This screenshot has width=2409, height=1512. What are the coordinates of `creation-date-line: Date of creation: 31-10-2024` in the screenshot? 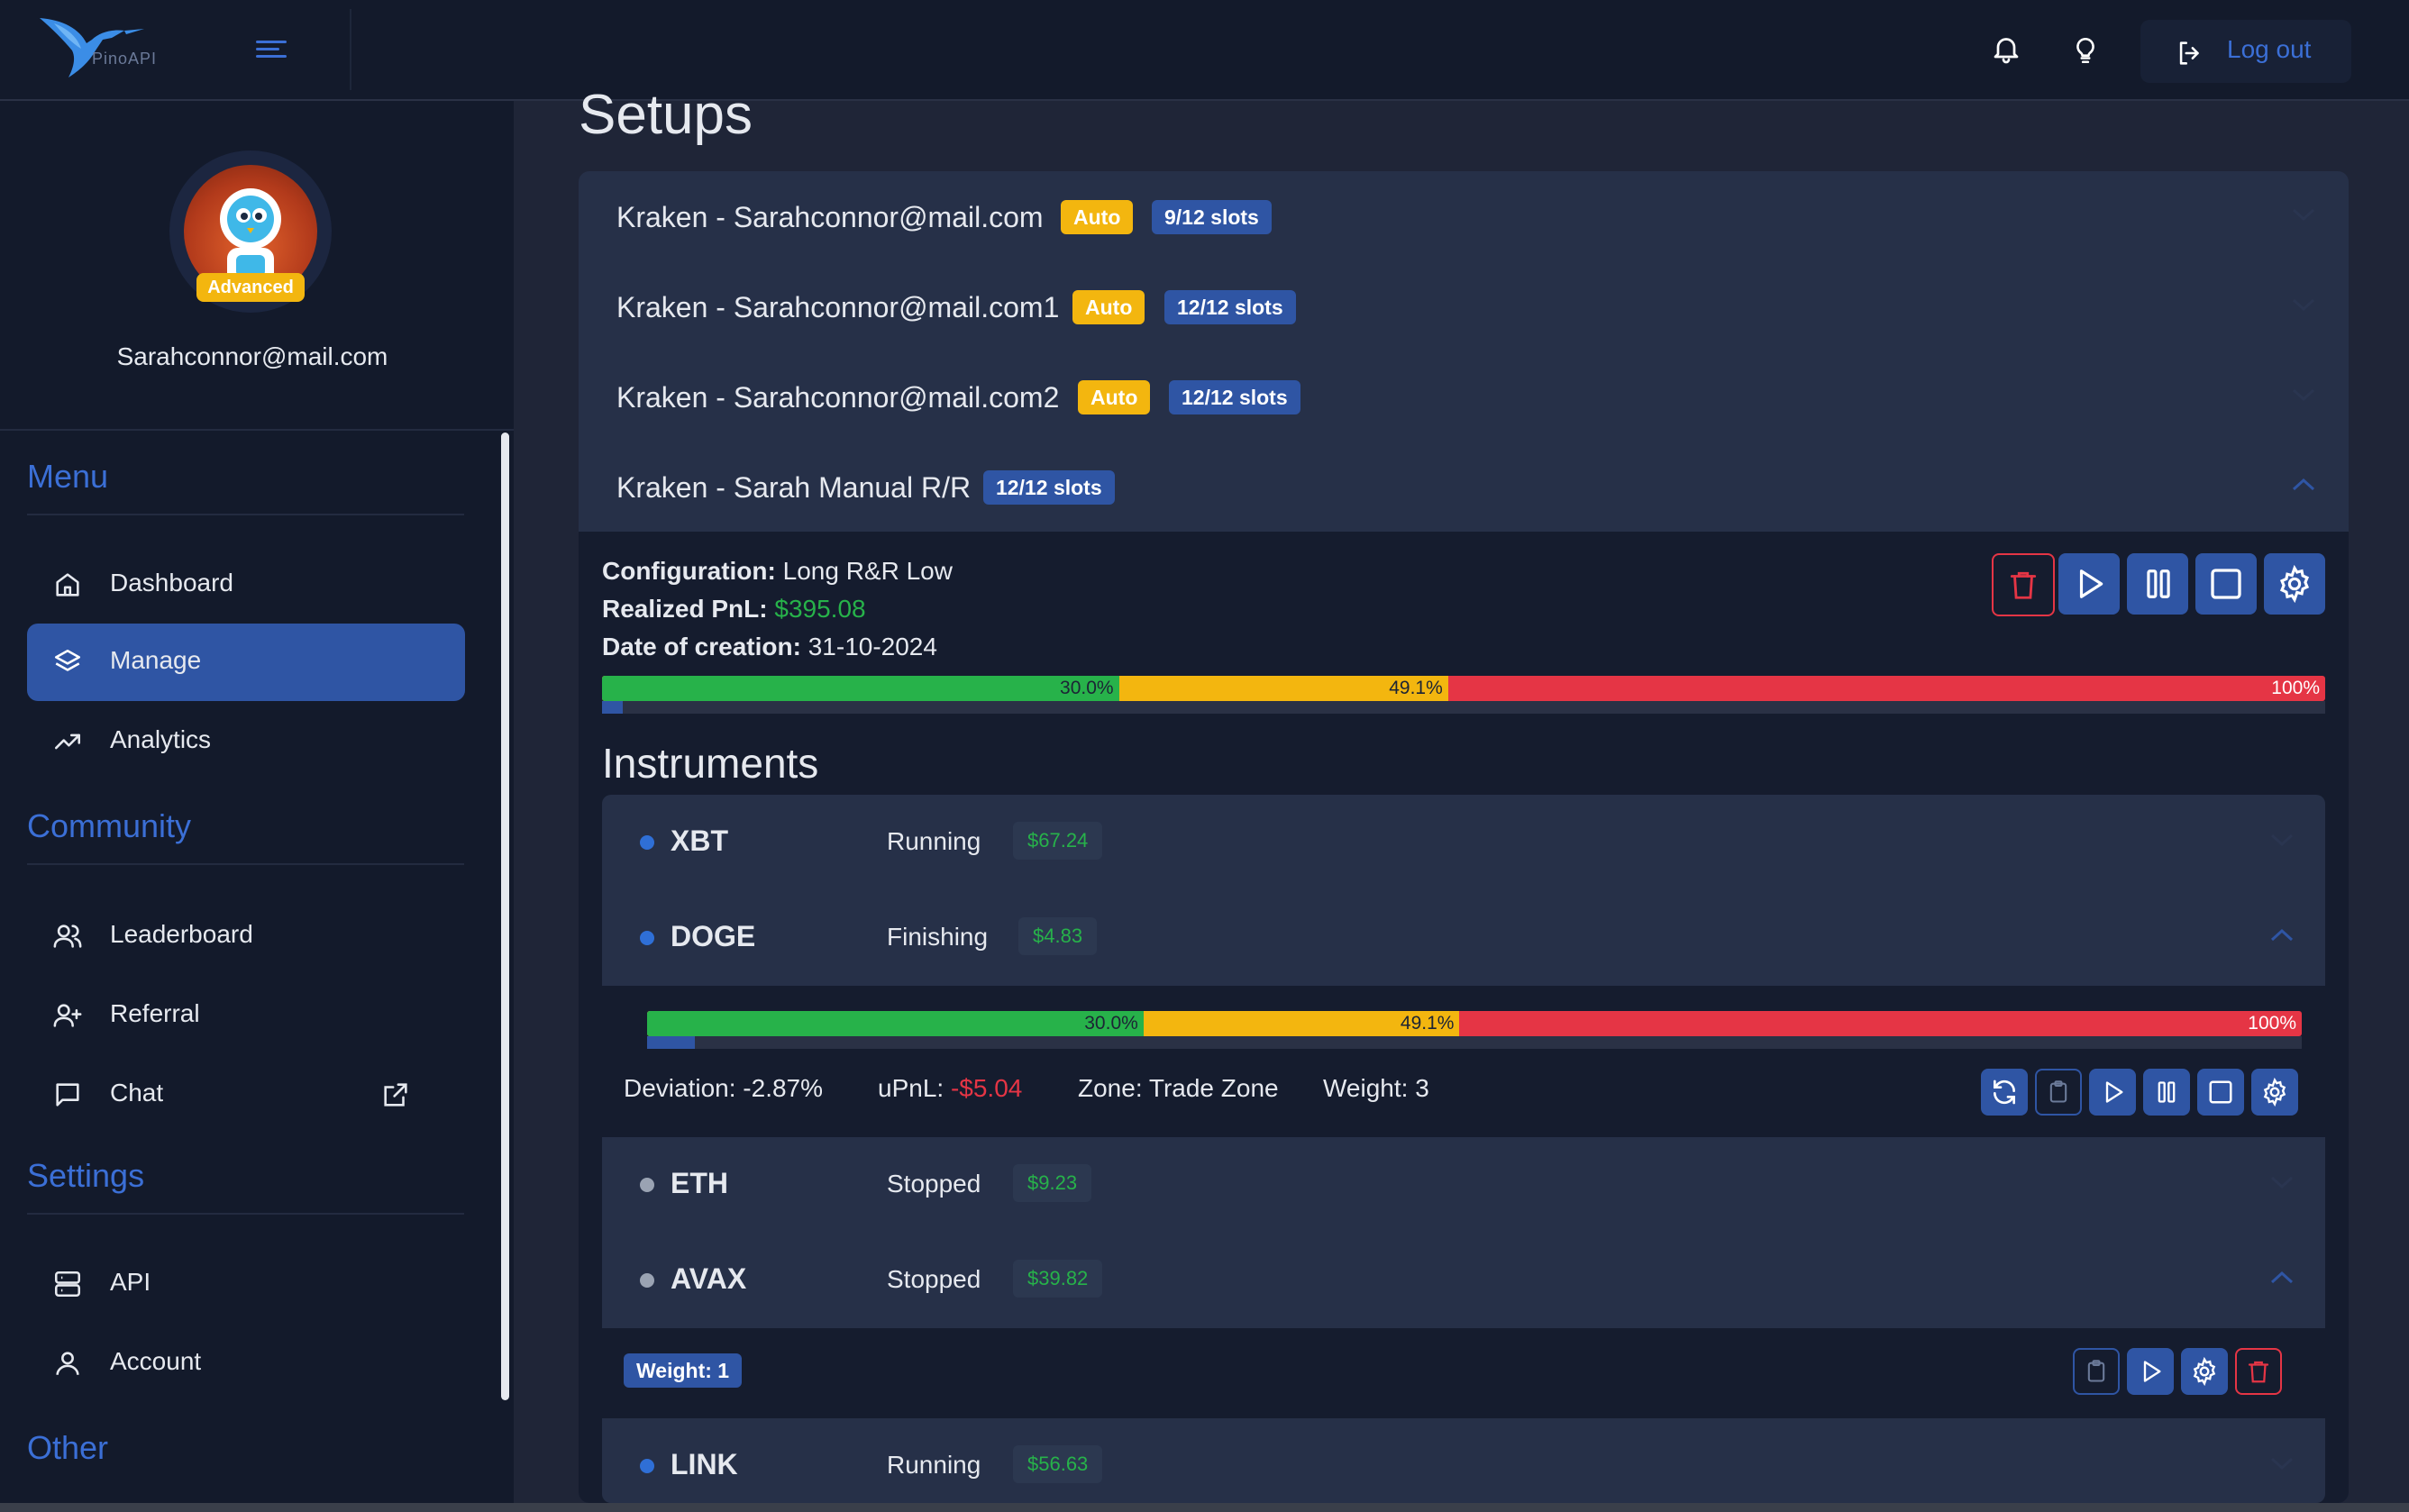 It's located at (769, 647).